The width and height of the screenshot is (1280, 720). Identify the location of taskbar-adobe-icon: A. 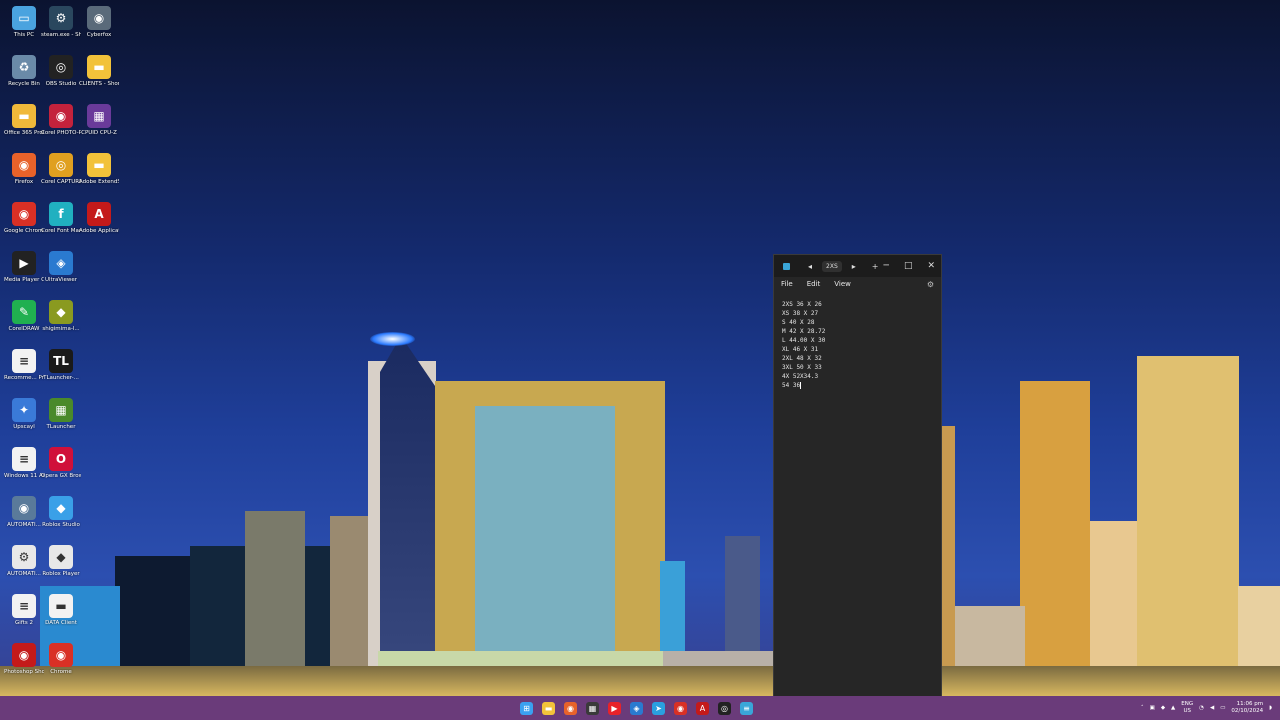
(702, 708).